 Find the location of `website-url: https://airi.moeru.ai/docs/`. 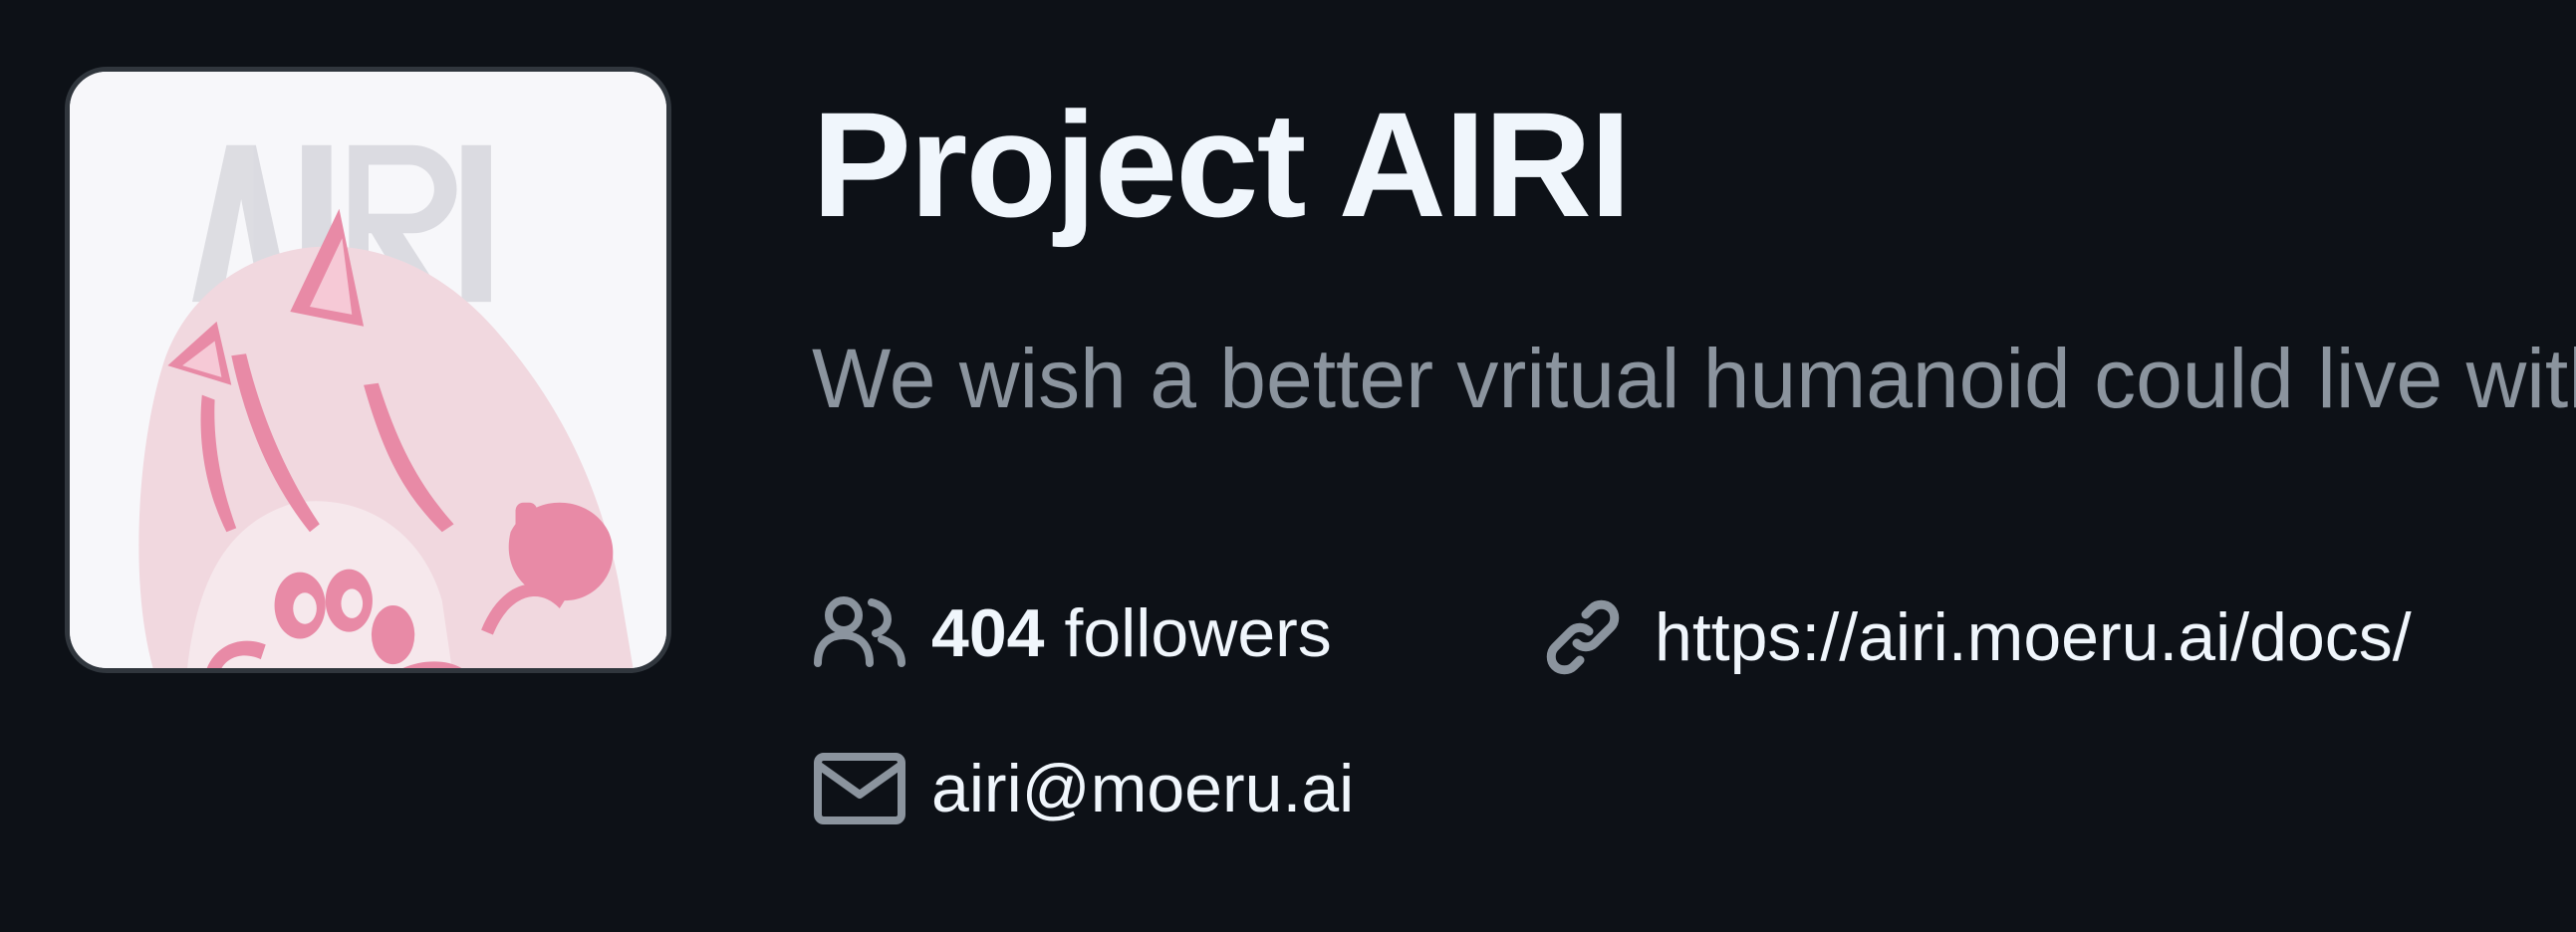

website-url: https://airi.moeru.ai/docs/ is located at coordinates (2033, 637).